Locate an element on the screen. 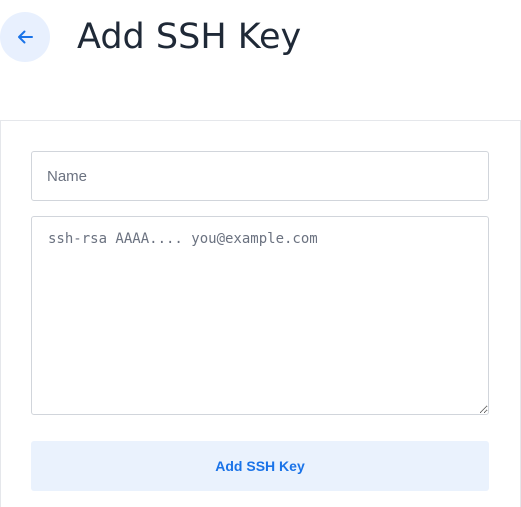 This screenshot has width=521, height=507. arrow-left-icon is located at coordinates (25, 37).